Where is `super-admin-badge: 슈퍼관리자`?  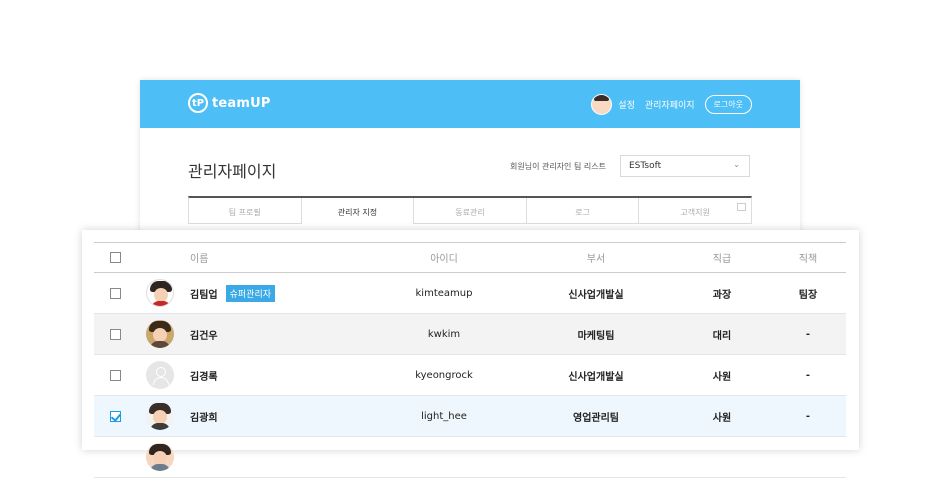
super-admin-badge: 슈퍼관리자 is located at coordinates (250, 293).